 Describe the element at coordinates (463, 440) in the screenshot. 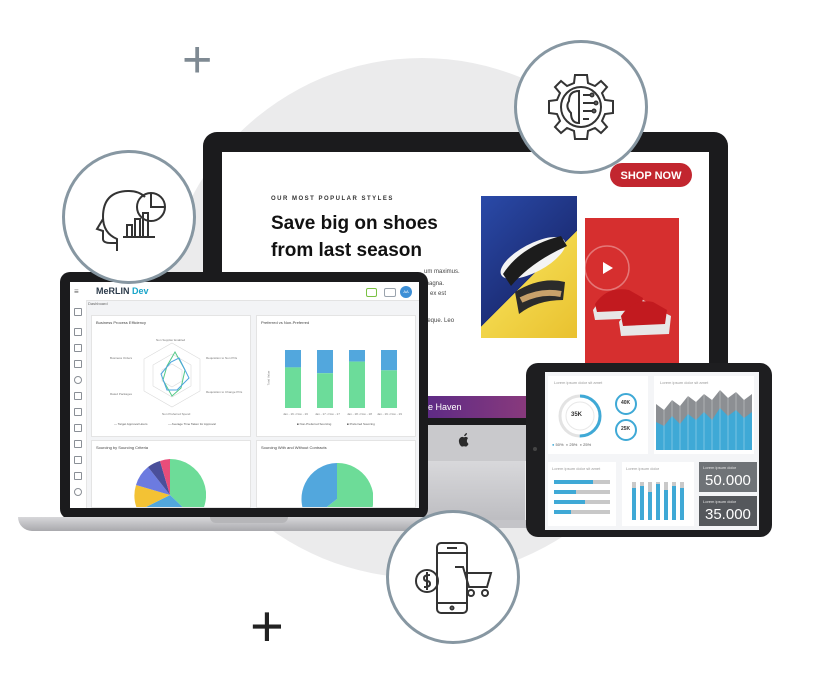

I see `apple-logo-icon` at that location.